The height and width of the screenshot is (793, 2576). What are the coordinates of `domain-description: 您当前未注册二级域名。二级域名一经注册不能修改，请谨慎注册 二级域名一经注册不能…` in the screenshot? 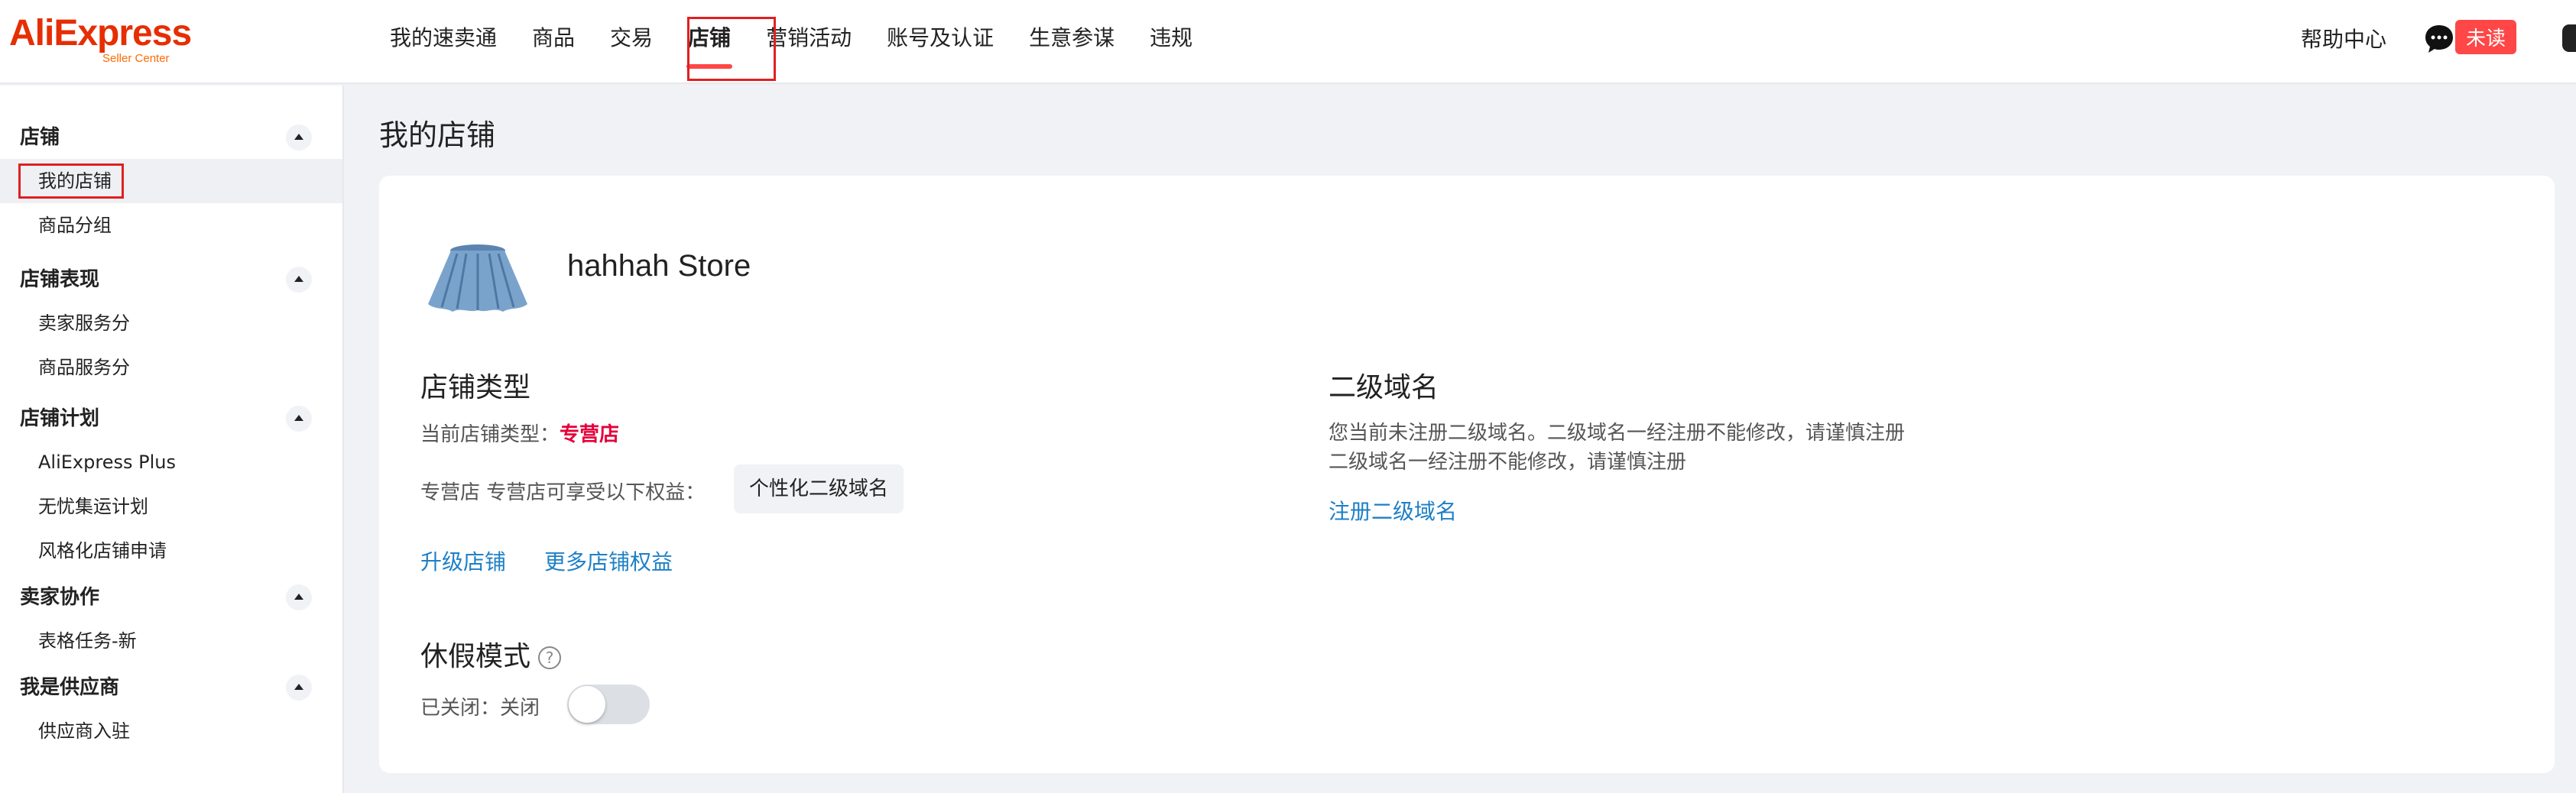 It's located at (1617, 448).